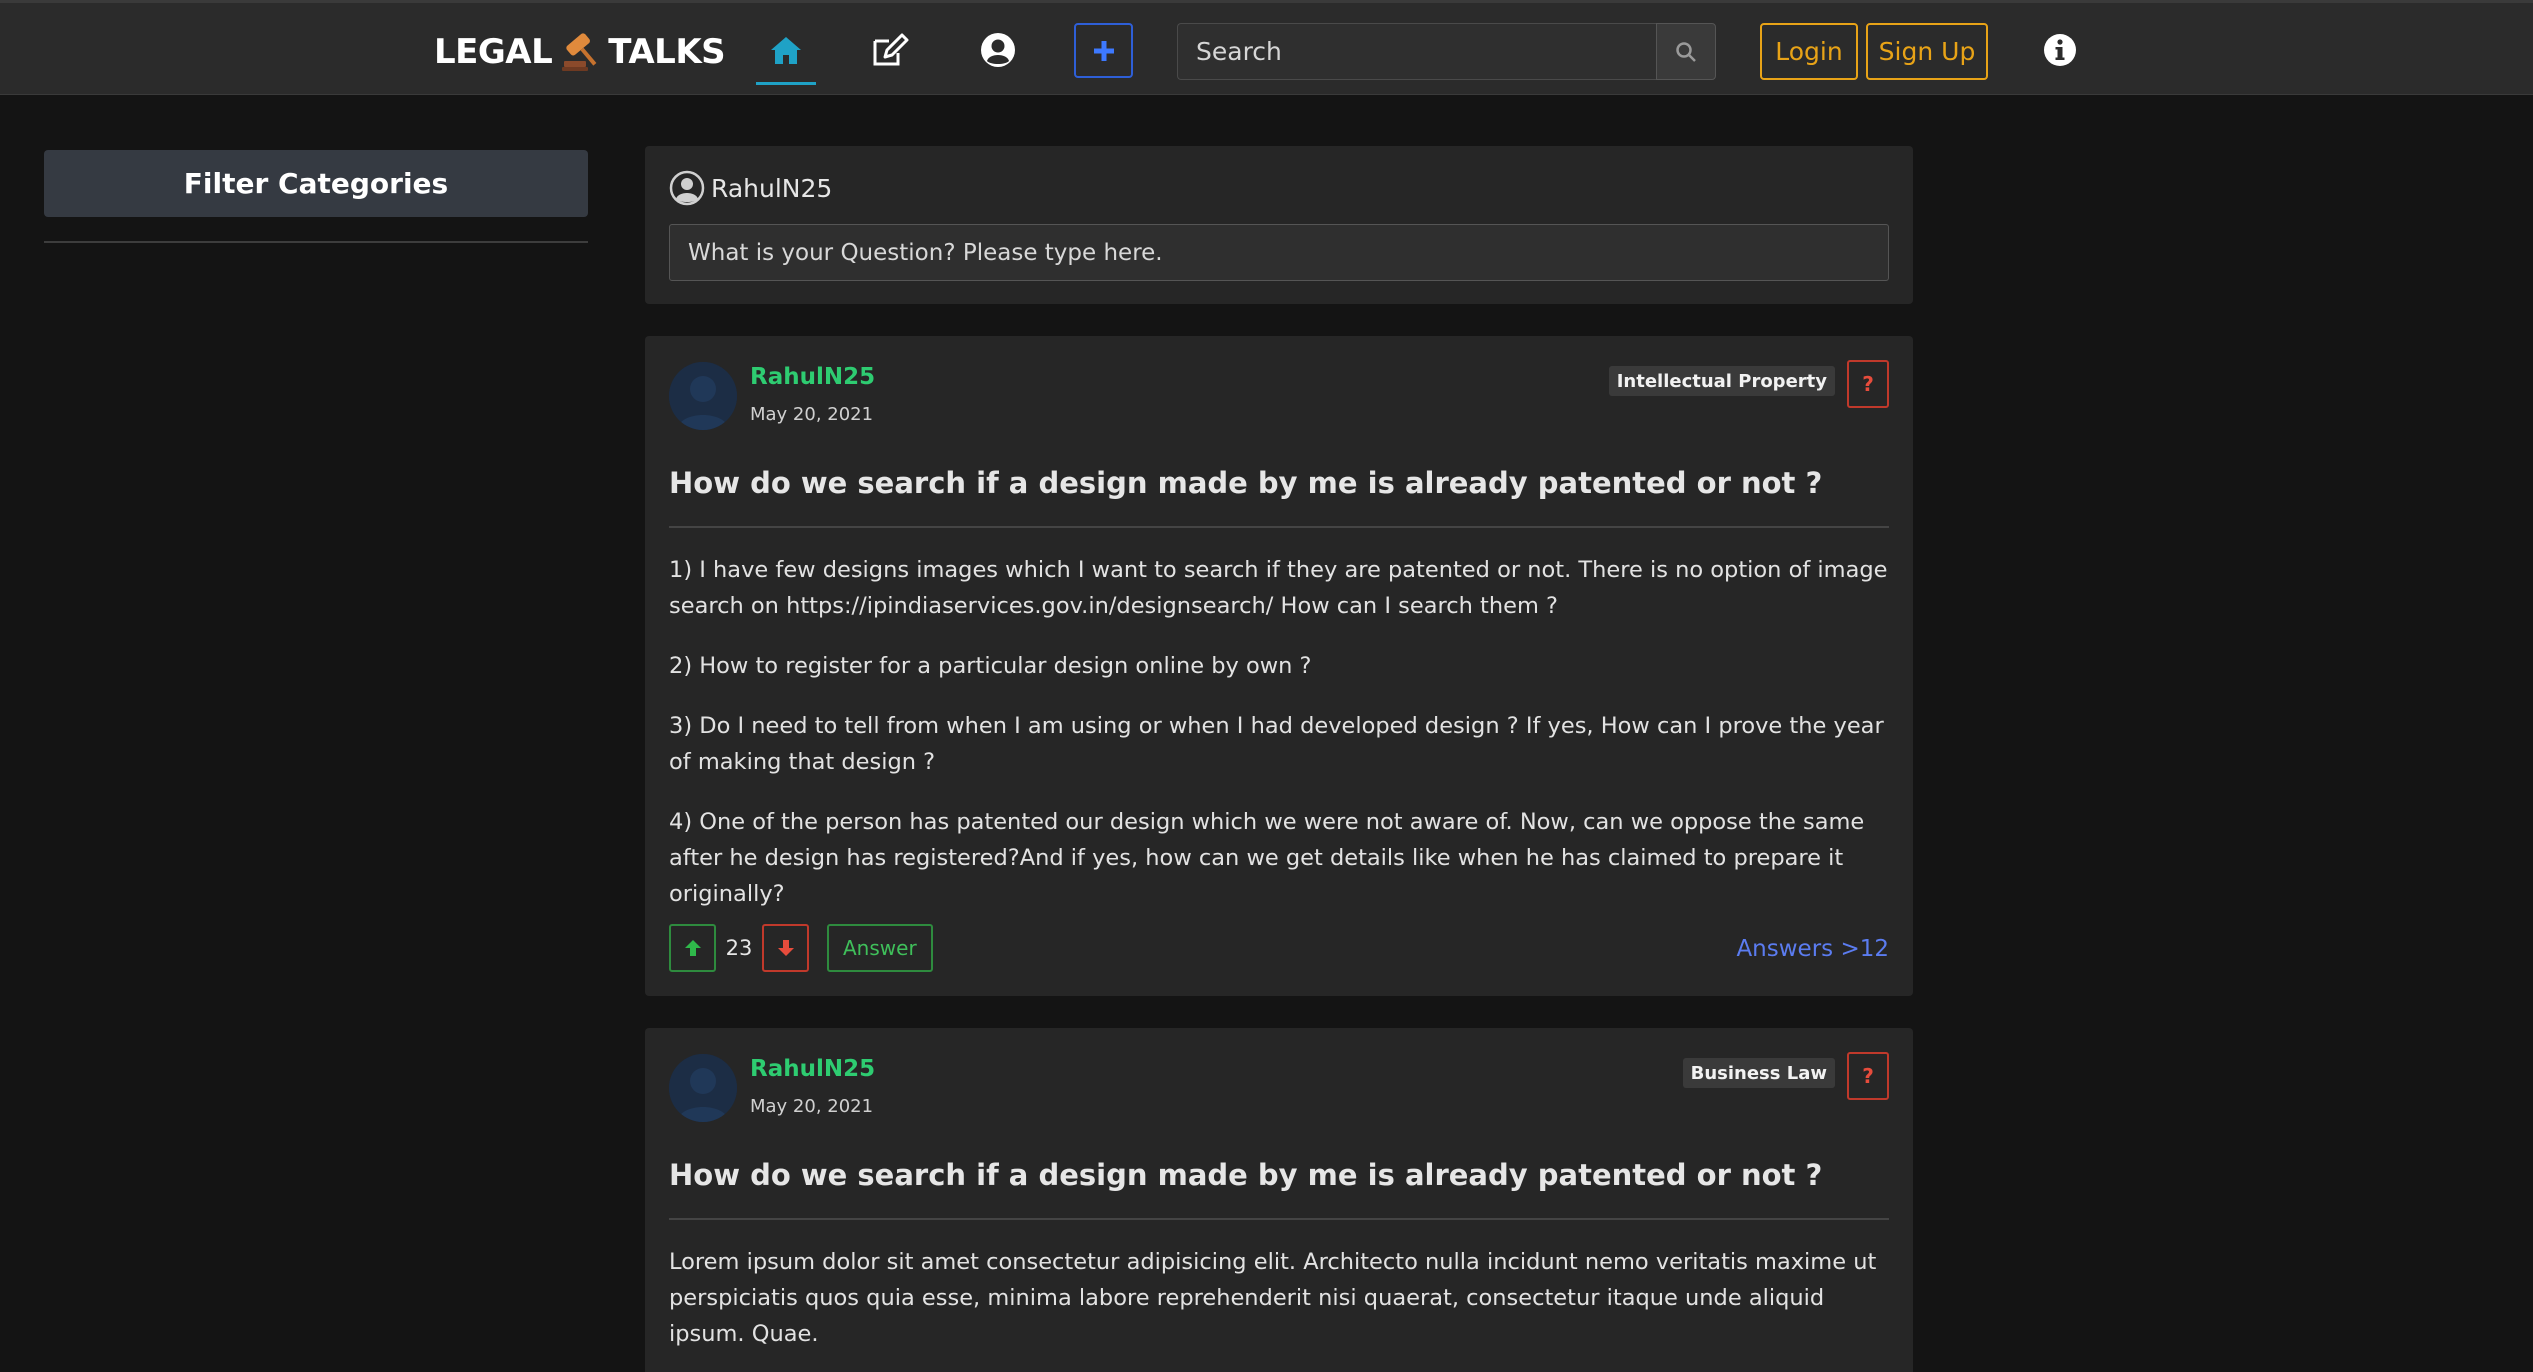  I want to click on search-button, so click(1686, 51).